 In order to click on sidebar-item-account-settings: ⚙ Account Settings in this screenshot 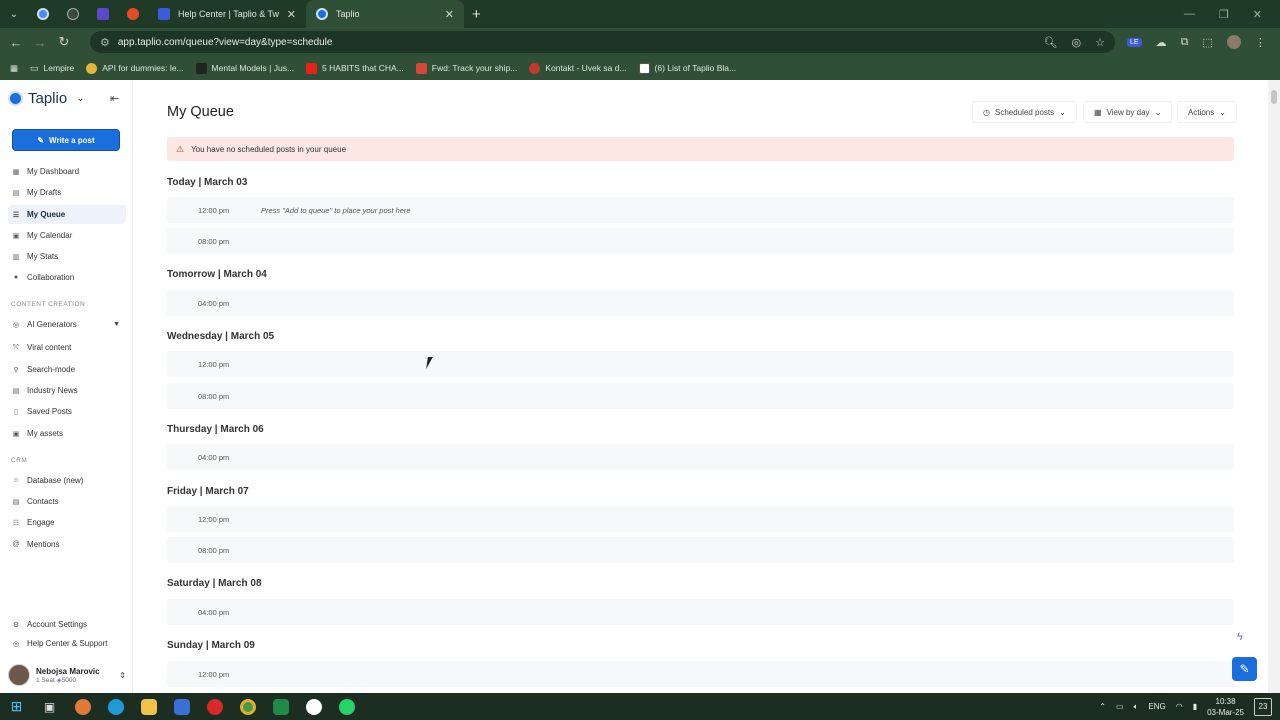, I will do `click(67, 624)`.